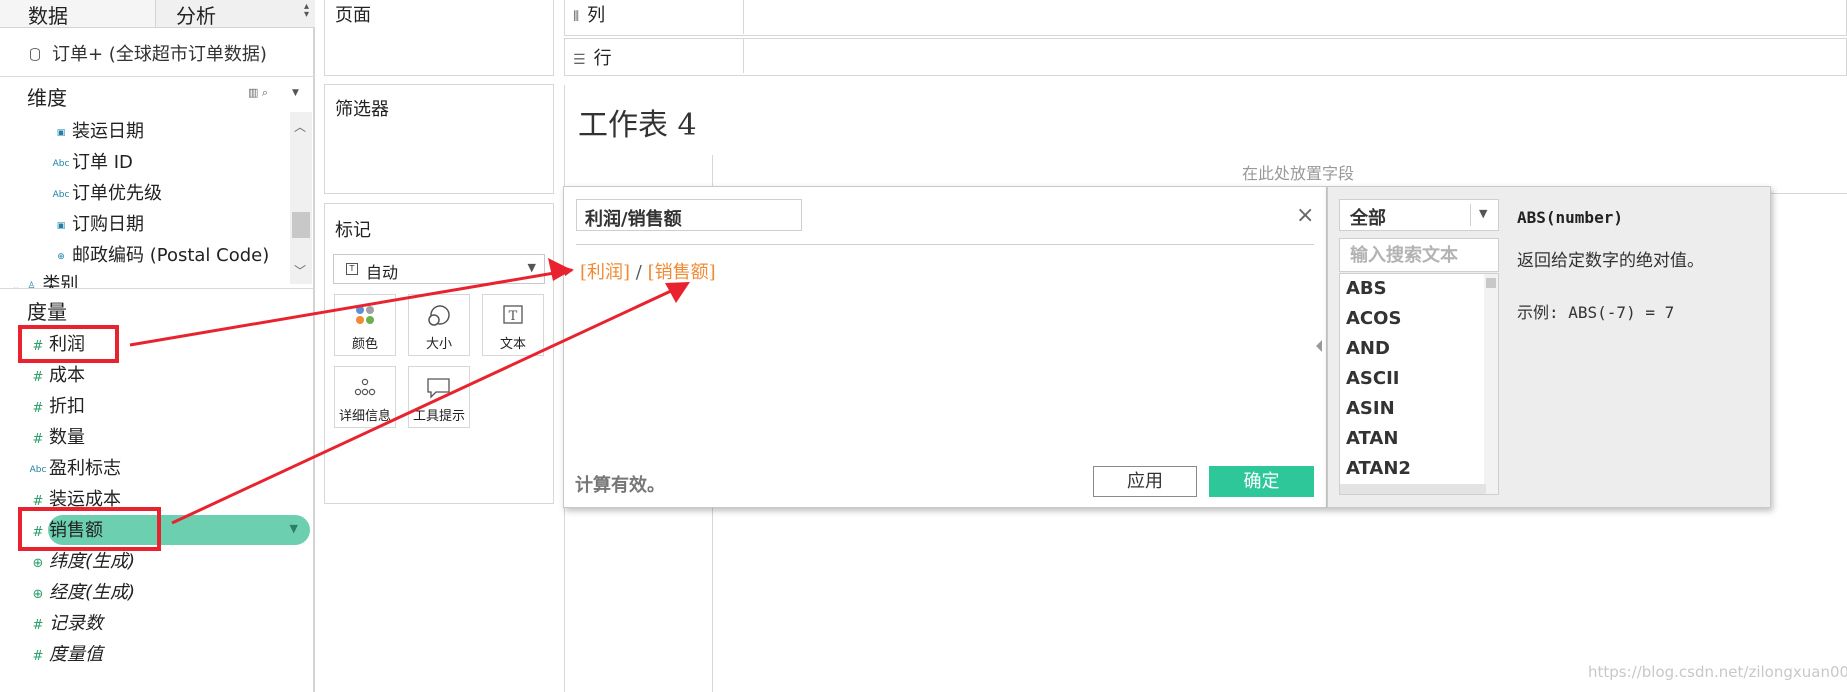 Image resolution: width=1847 pixels, height=692 pixels. I want to click on tab-data-label: 数据, so click(48, 16).